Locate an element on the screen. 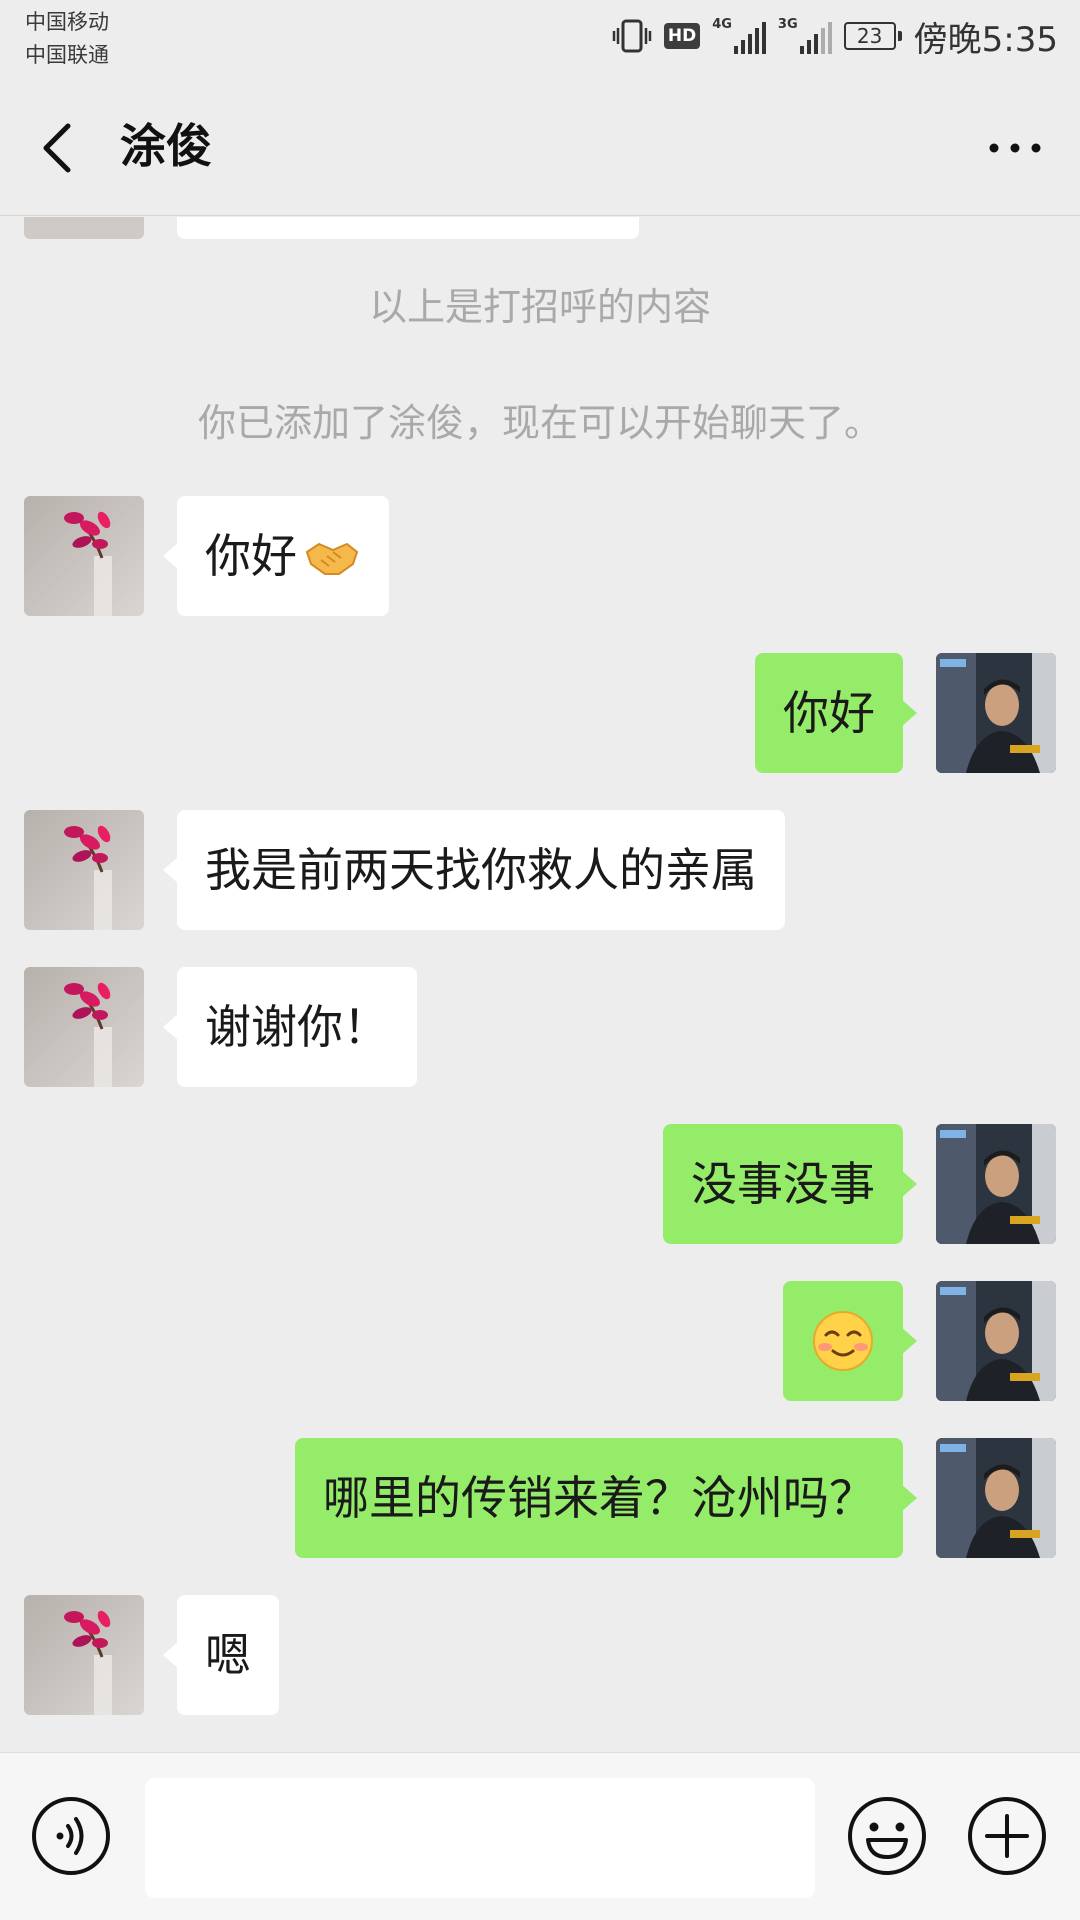 The height and width of the screenshot is (1920, 1080). signal-3g: 3G is located at coordinates (805, 36).